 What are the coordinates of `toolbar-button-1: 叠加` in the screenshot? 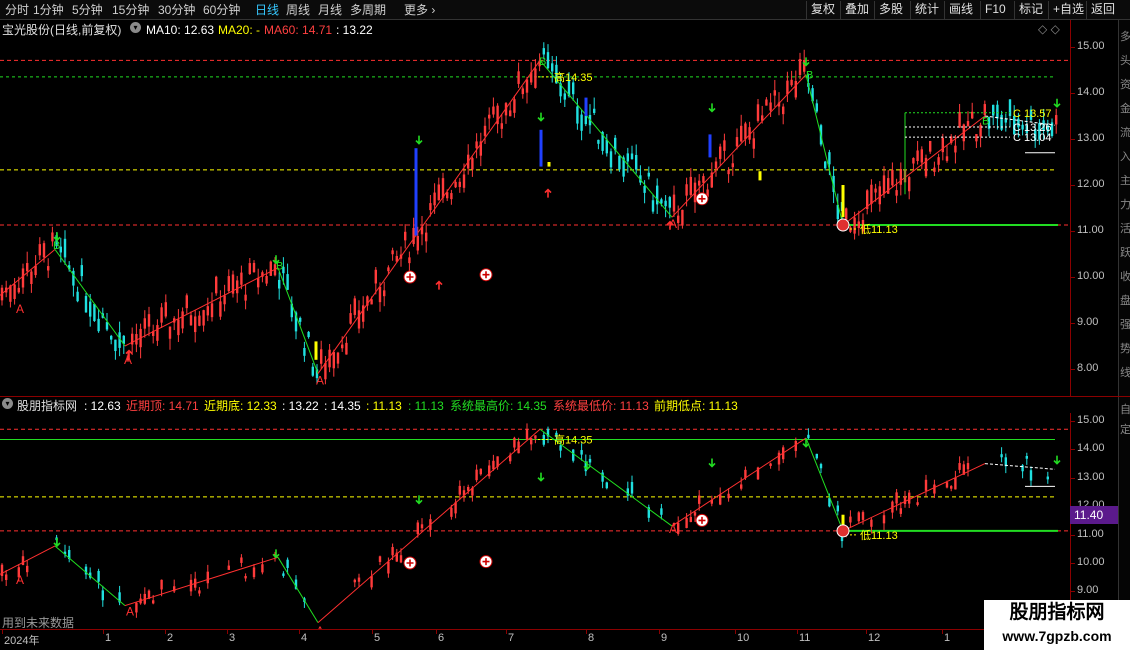 It's located at (856, 10).